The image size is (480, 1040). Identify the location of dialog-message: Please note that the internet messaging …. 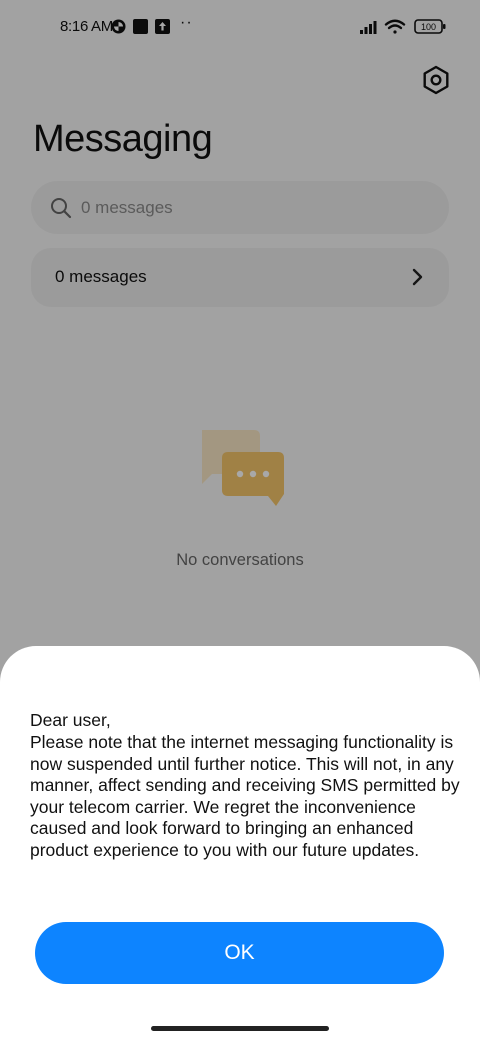
(245, 796).